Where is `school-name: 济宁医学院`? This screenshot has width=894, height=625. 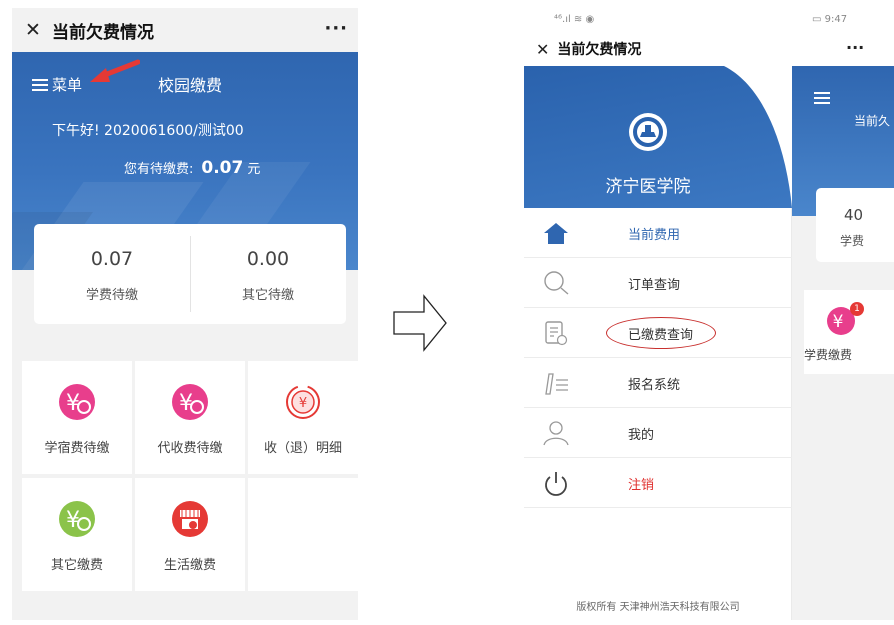 school-name: 济宁医学院 is located at coordinates (648, 187).